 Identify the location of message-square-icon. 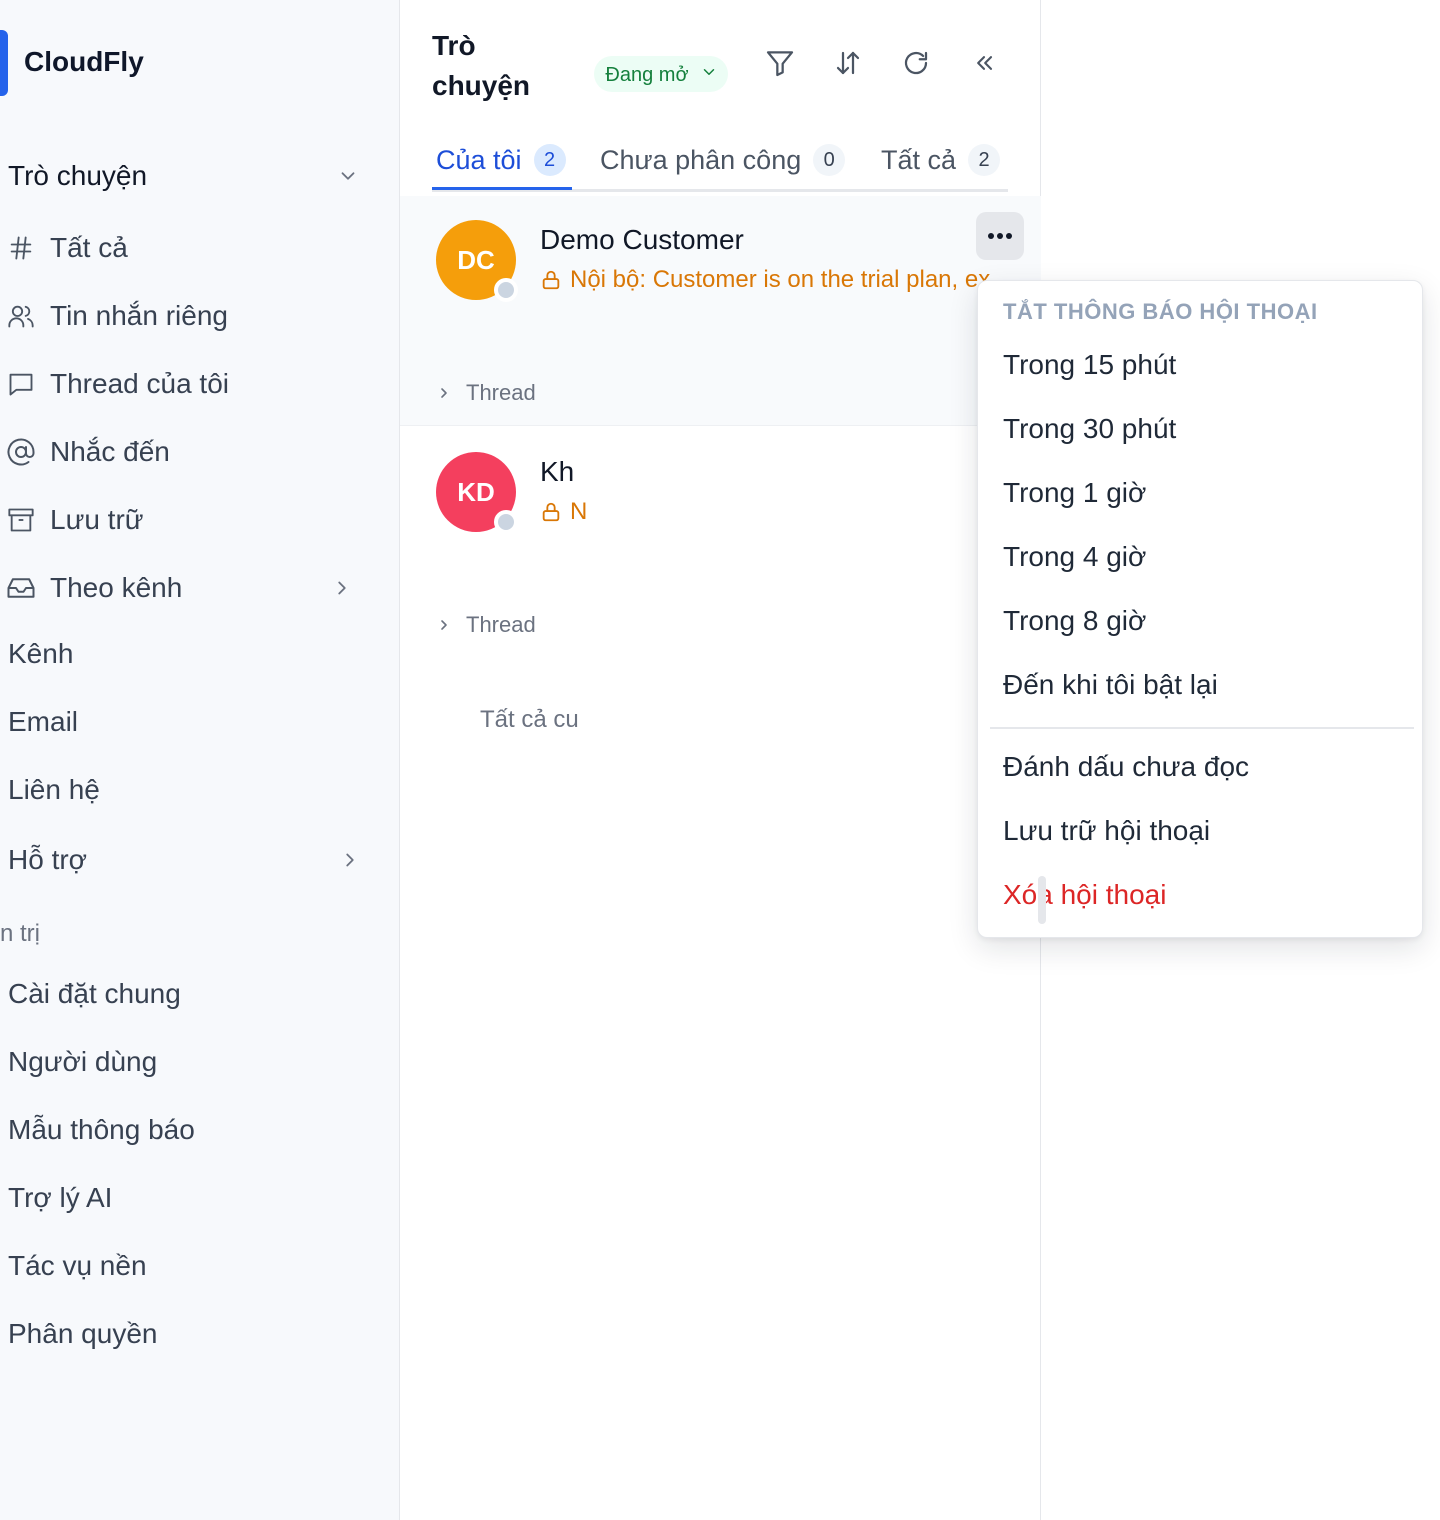
(21, 384).